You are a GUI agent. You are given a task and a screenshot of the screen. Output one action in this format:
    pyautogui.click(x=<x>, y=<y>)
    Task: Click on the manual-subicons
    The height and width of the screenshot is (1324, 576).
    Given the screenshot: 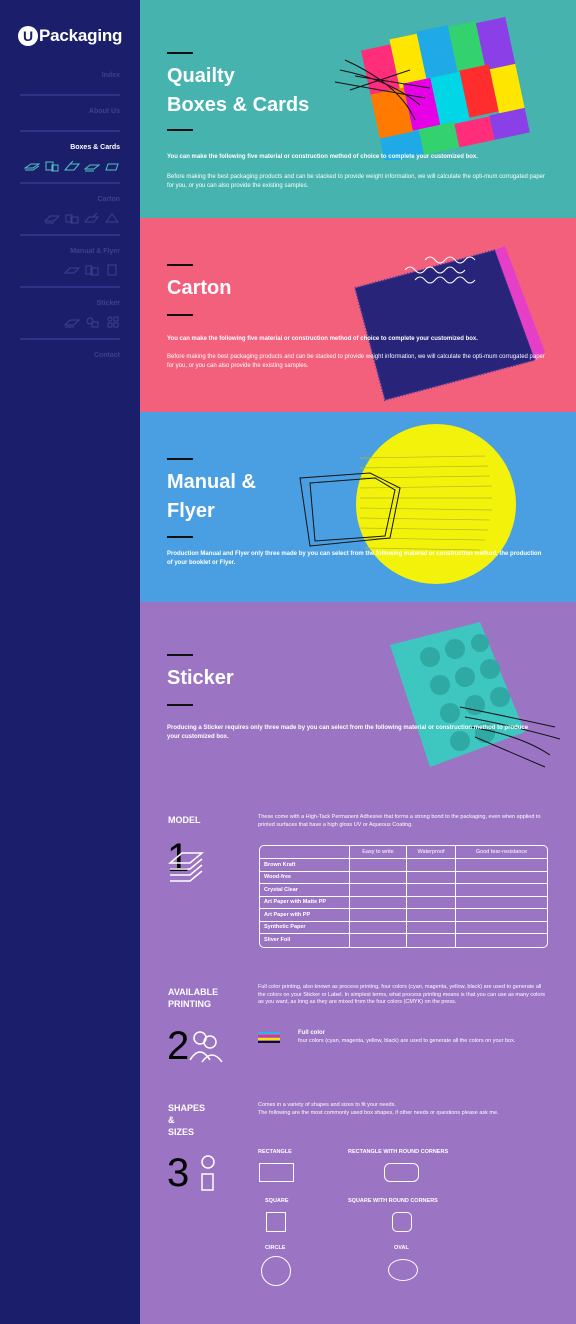 What is the action you would take?
    pyautogui.click(x=70, y=271)
    